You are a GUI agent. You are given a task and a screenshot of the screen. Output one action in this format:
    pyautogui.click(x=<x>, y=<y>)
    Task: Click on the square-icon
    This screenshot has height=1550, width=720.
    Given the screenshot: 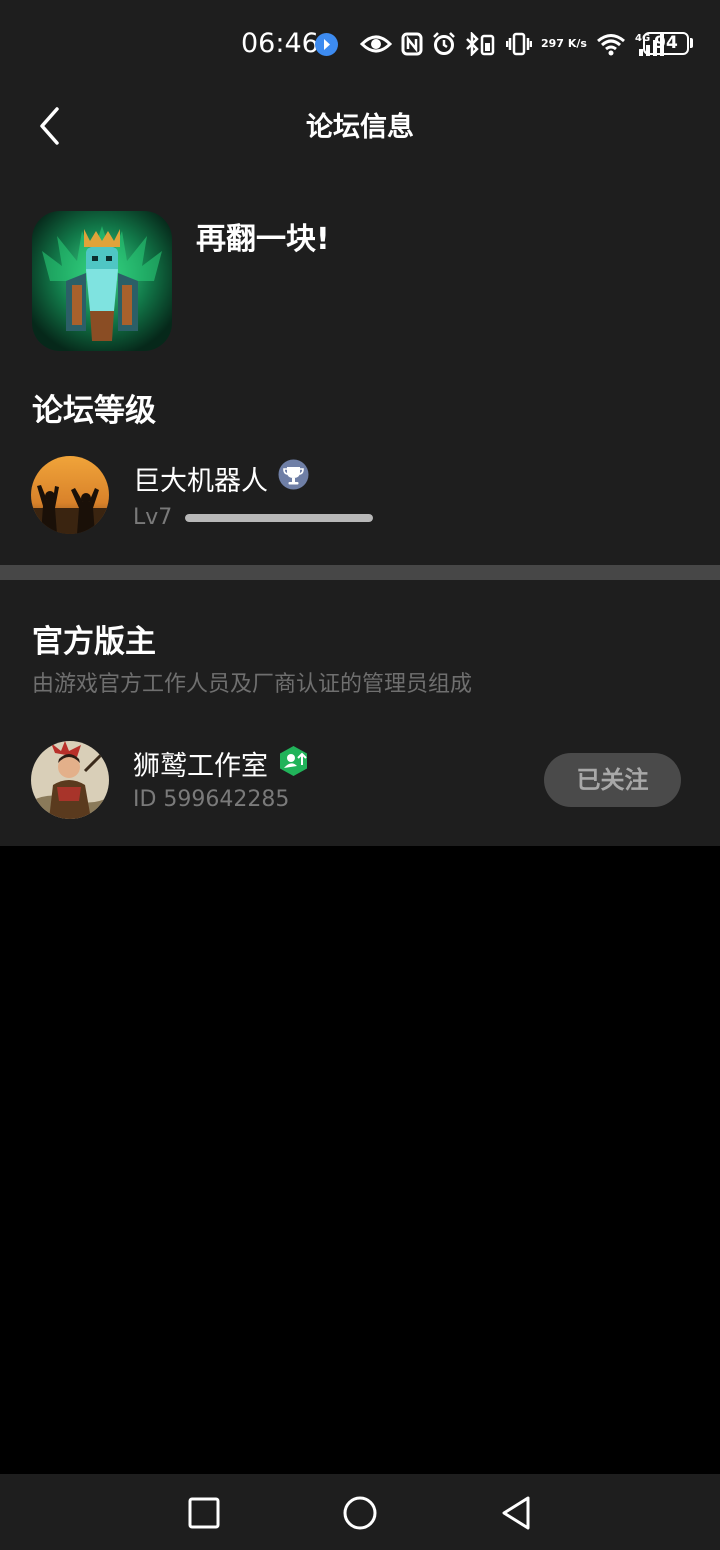 What is the action you would take?
    pyautogui.click(x=204, y=1513)
    